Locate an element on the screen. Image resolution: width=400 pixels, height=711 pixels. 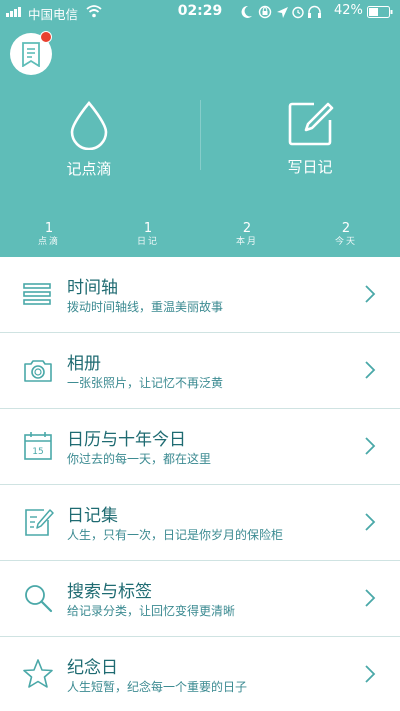
water-drop-icon is located at coordinates (89, 125).